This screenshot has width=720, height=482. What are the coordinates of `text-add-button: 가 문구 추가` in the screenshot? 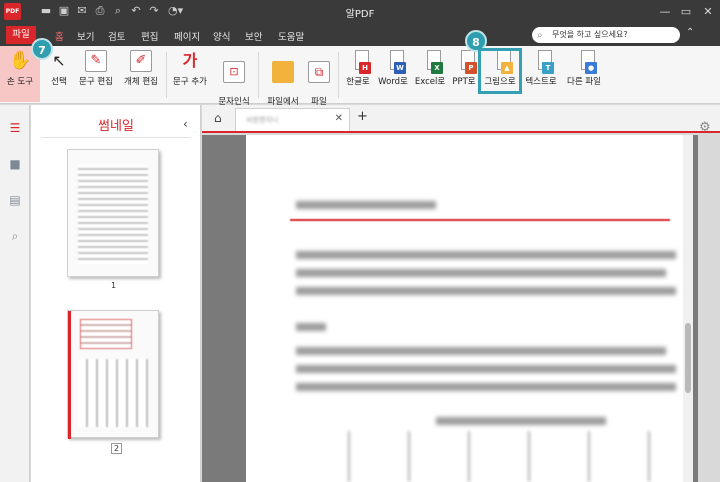 It's located at (190, 68).